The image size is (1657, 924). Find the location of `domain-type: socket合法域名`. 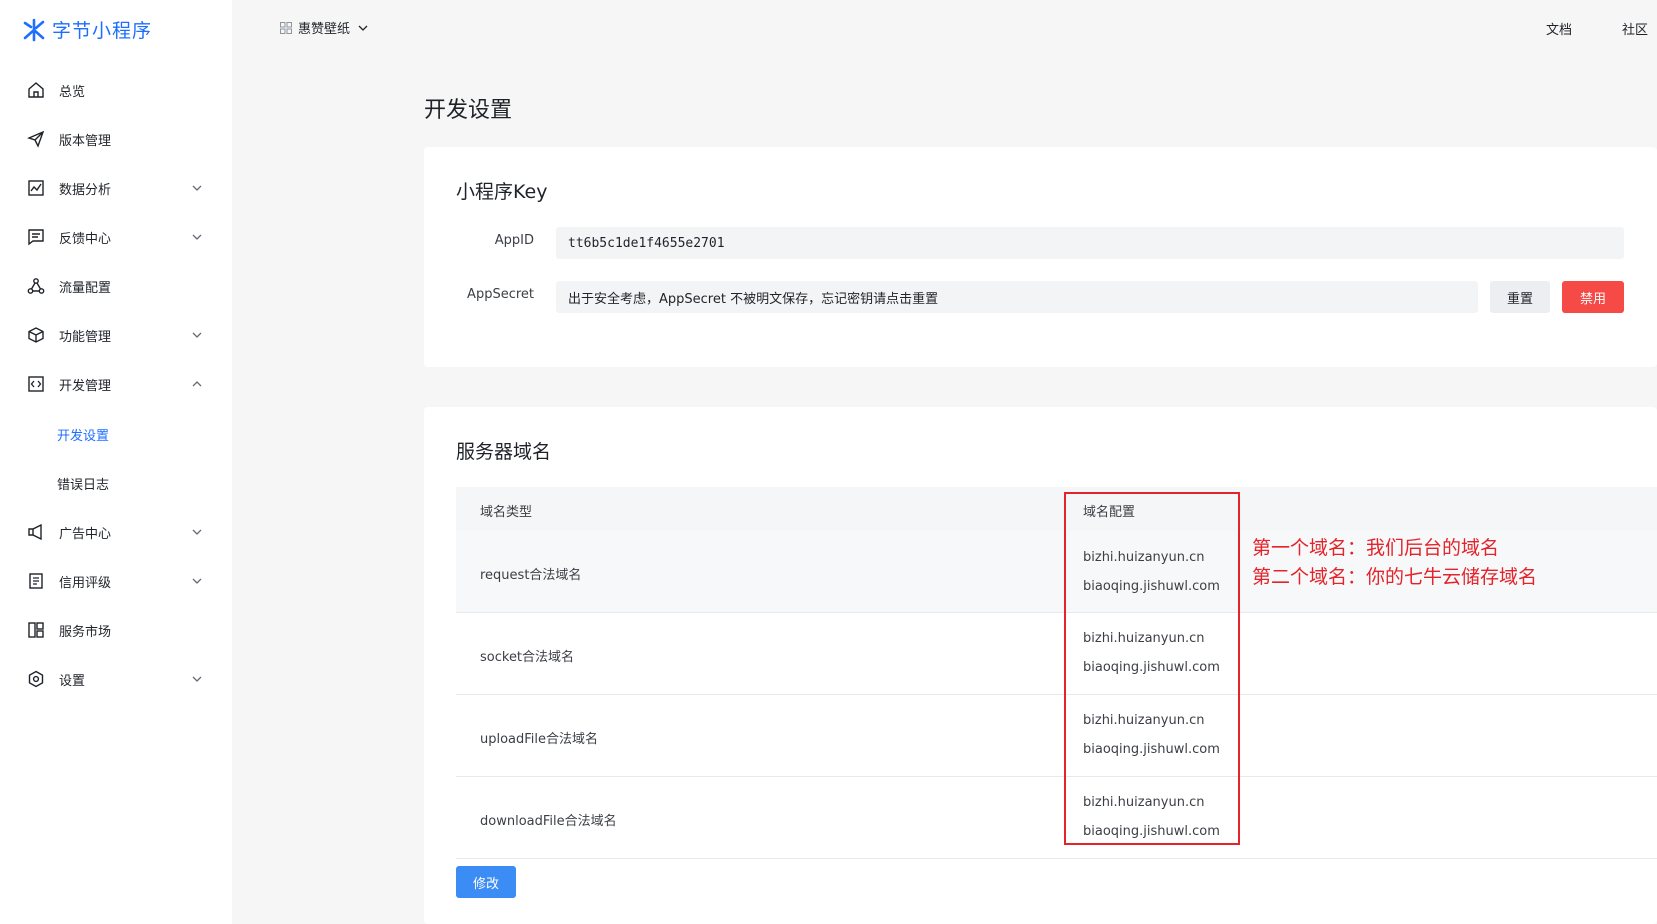

domain-type: socket合法域名 is located at coordinates (527, 657).